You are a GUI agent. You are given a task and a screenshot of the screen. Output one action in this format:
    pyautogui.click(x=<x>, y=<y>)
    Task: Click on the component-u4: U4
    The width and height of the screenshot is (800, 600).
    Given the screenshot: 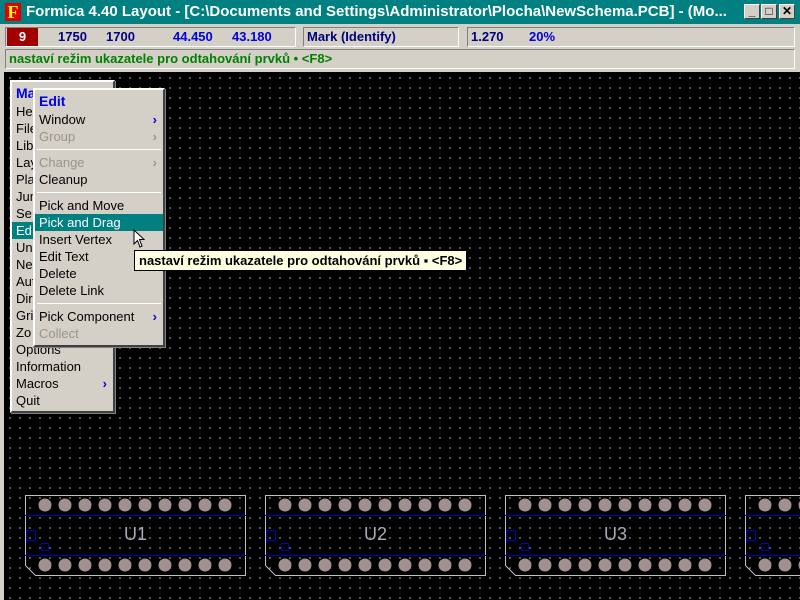 What is the action you would take?
    pyautogui.click(x=772, y=535)
    